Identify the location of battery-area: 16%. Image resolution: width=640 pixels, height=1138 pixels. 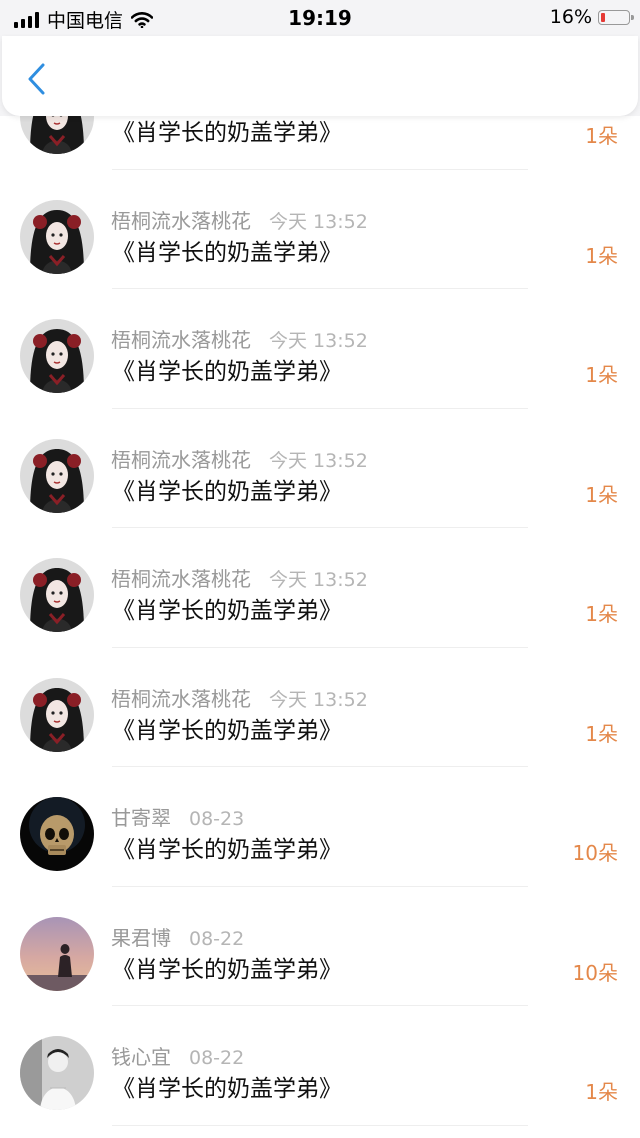
(591, 17).